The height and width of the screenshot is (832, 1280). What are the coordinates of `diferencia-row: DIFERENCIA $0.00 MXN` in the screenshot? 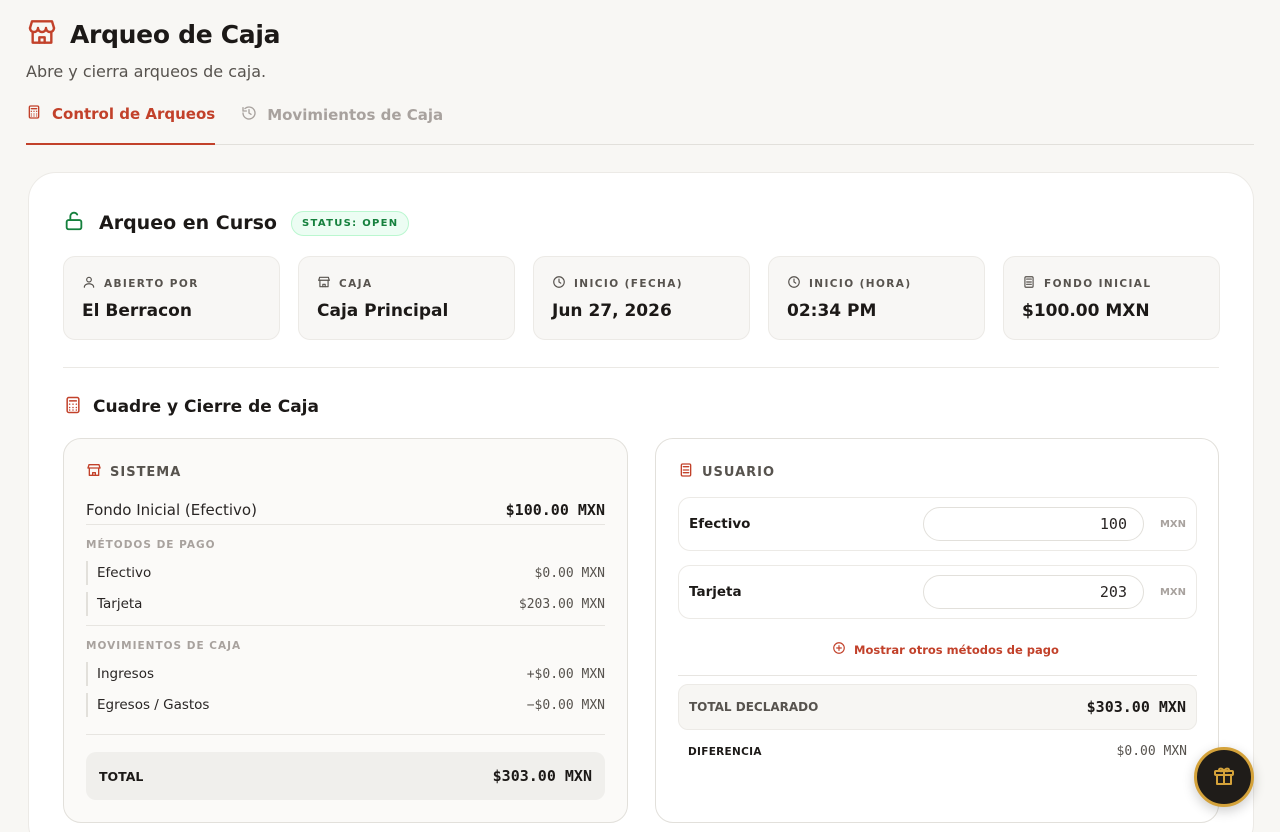 It's located at (937, 751).